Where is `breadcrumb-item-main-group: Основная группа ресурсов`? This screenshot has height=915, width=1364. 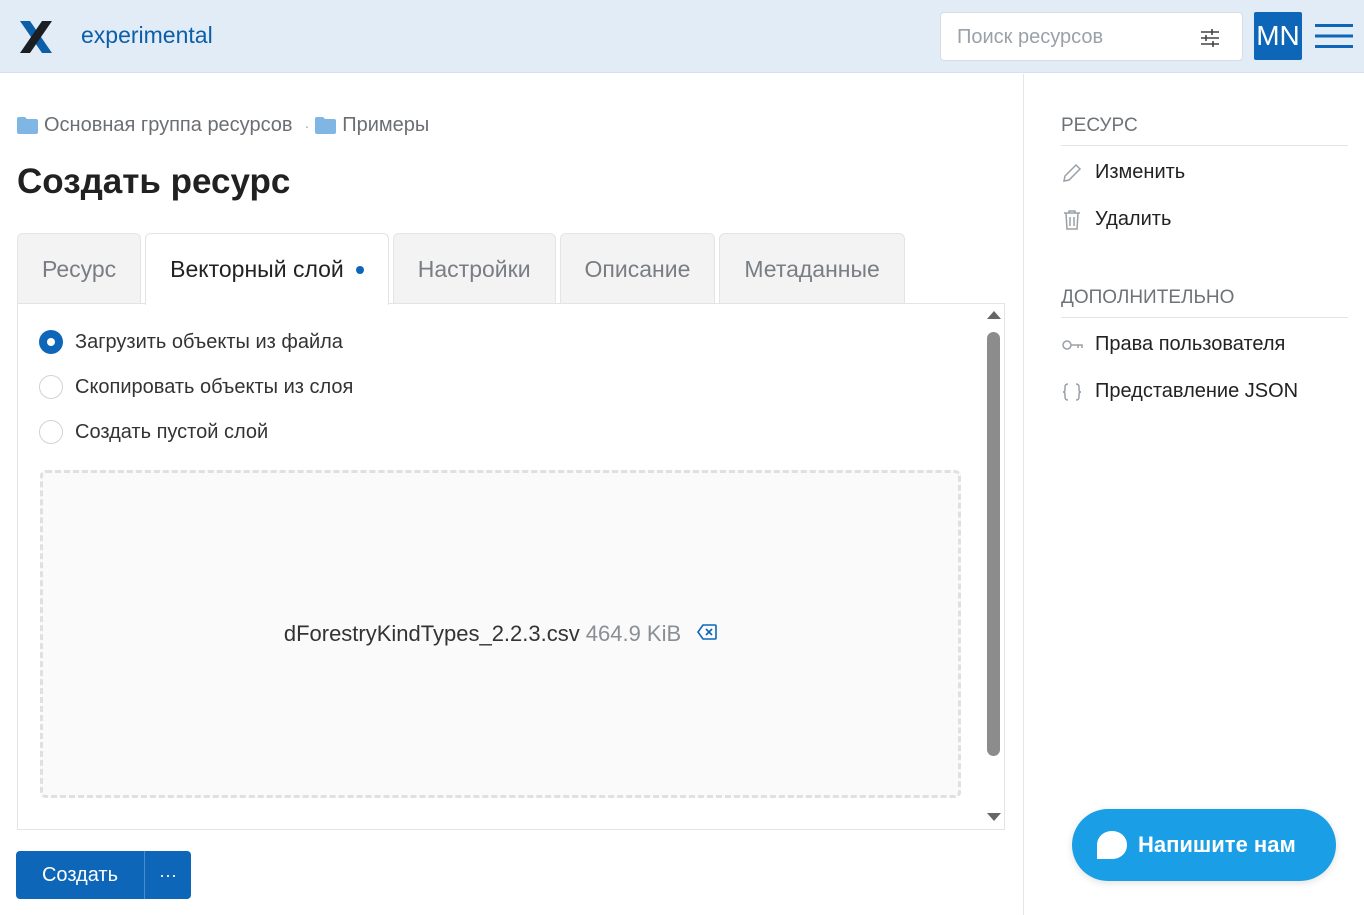 breadcrumb-item-main-group: Основная группа ресурсов is located at coordinates (155, 125).